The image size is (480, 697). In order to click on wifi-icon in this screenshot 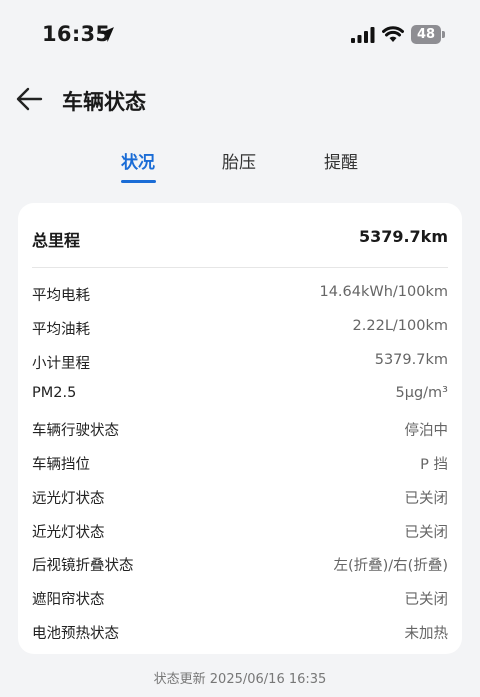, I will do `click(393, 34)`.